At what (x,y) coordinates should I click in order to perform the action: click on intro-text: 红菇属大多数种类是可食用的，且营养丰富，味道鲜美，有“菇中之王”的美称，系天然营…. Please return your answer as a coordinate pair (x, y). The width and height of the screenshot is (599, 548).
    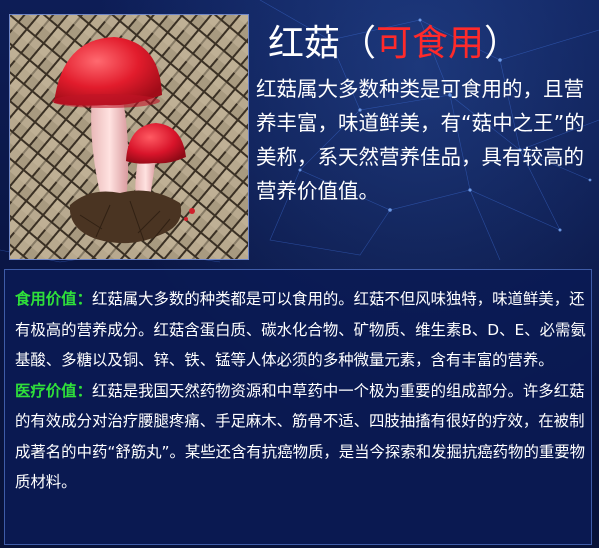
    Looking at the image, I should click on (420, 140).